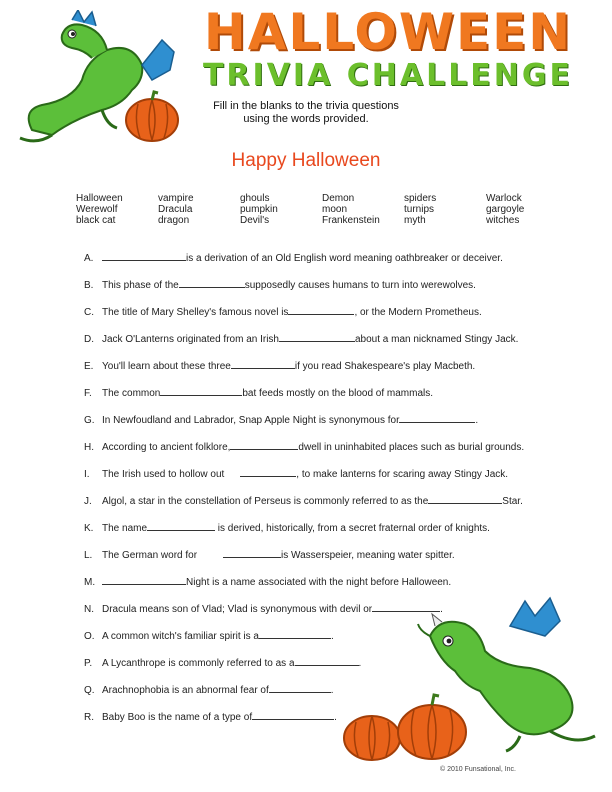 This screenshot has height=792, width=612. Describe the element at coordinates (88, 555) in the screenshot. I see `question-letter: L.` at that location.